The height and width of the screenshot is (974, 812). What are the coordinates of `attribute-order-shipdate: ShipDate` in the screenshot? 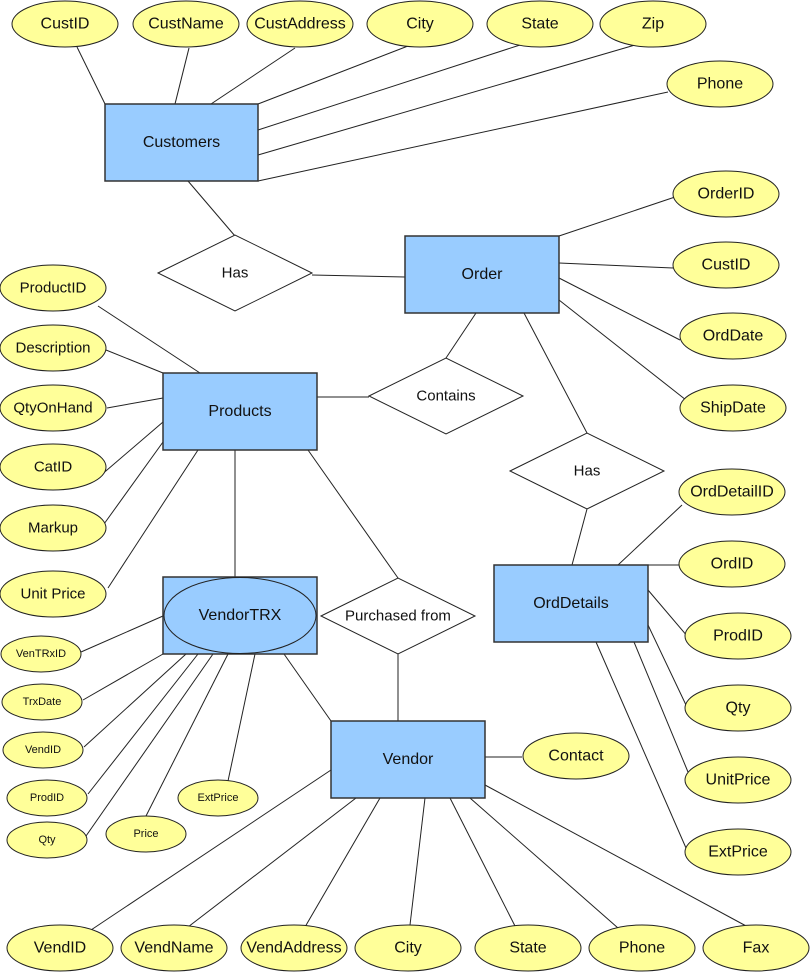 It's located at (733, 408).